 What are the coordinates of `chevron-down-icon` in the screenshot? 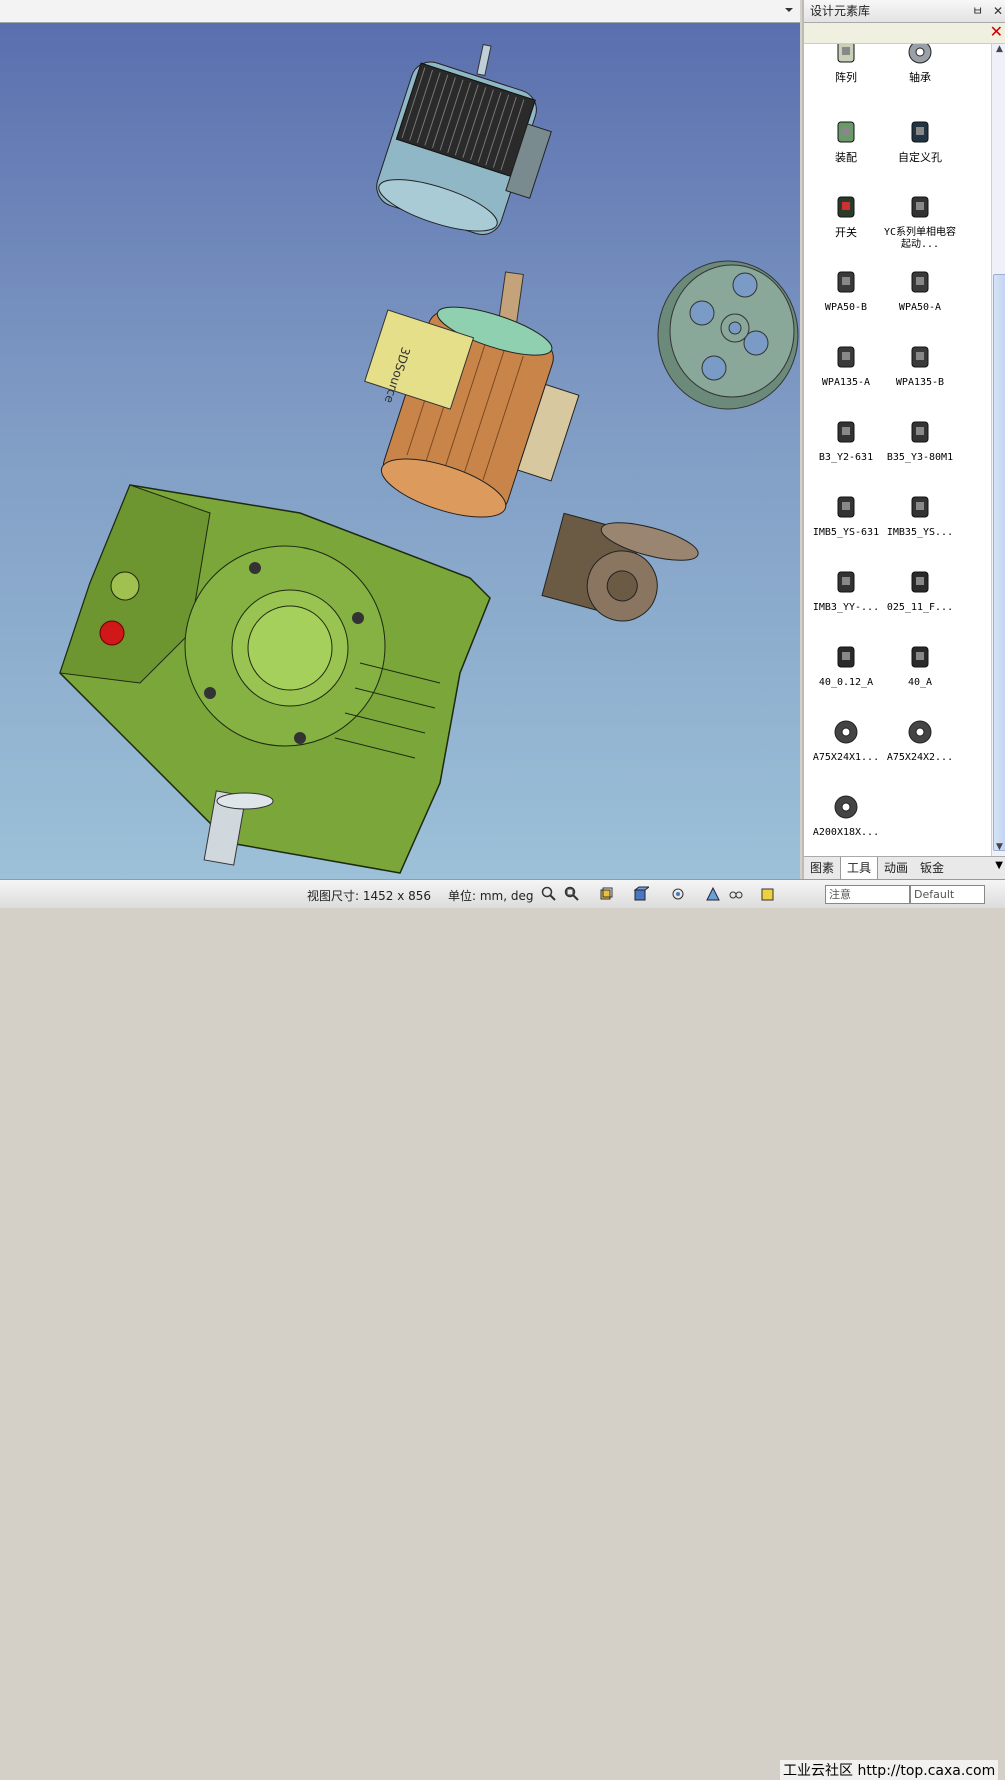 It's located at (789, 10).